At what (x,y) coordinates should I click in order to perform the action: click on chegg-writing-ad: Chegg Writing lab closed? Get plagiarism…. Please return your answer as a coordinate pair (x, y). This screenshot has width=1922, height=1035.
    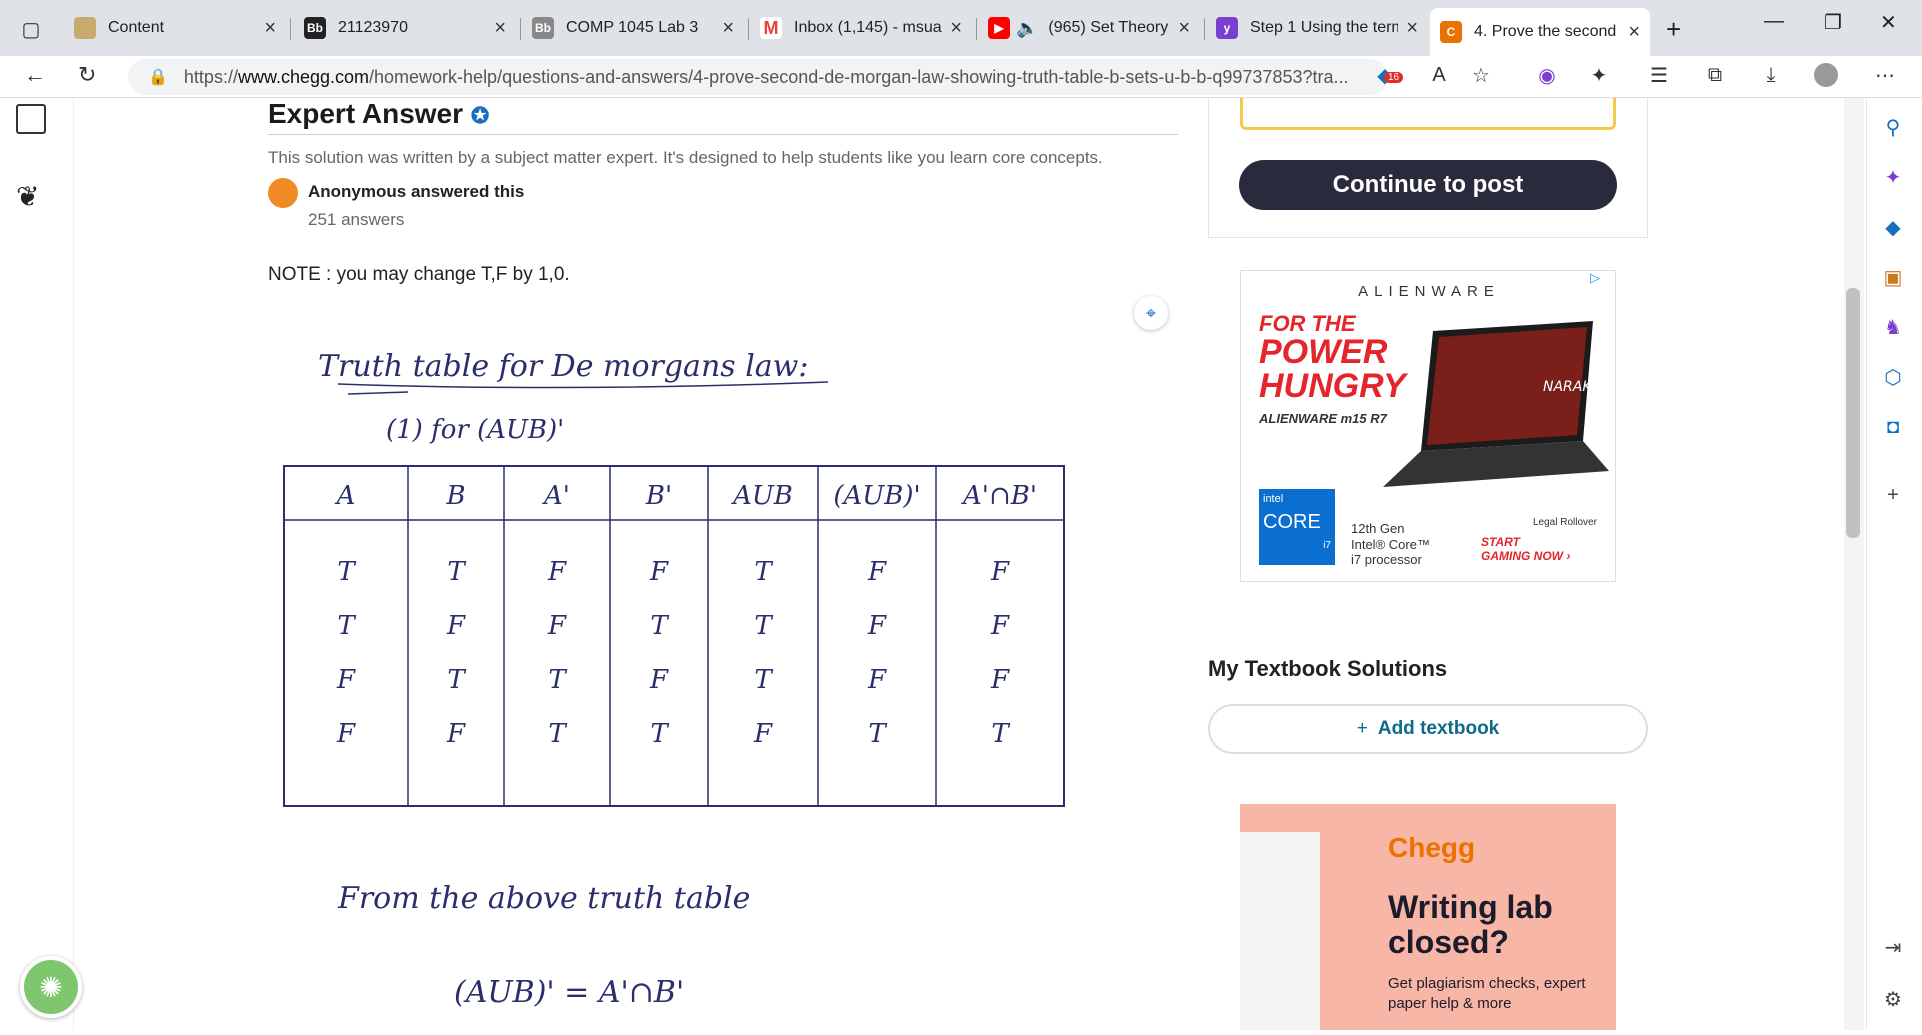
    Looking at the image, I should click on (1428, 917).